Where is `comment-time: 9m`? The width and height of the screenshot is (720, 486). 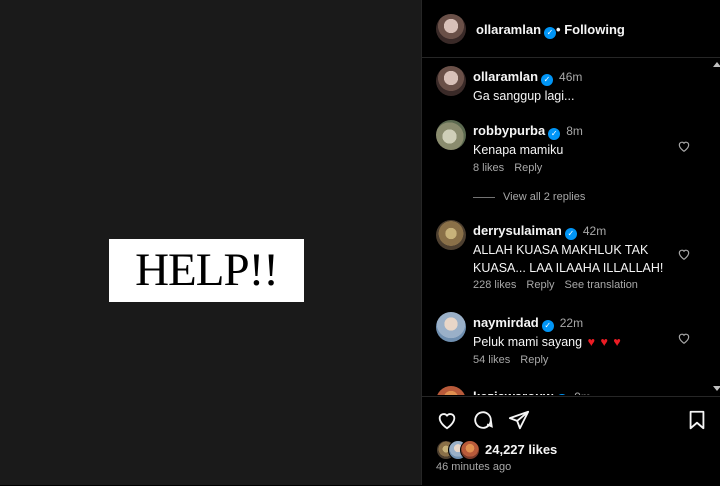
comment-time: 9m is located at coordinates (582, 392).